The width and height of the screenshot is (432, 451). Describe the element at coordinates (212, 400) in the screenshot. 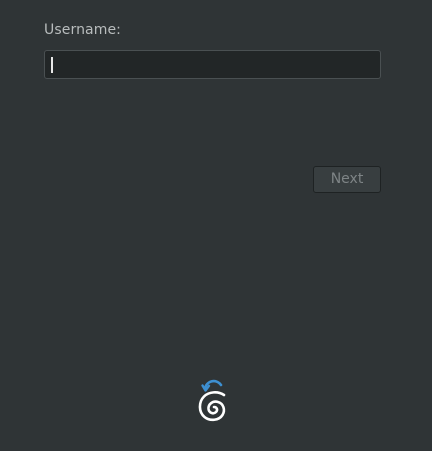

I see `spiral-logo-icon` at that location.